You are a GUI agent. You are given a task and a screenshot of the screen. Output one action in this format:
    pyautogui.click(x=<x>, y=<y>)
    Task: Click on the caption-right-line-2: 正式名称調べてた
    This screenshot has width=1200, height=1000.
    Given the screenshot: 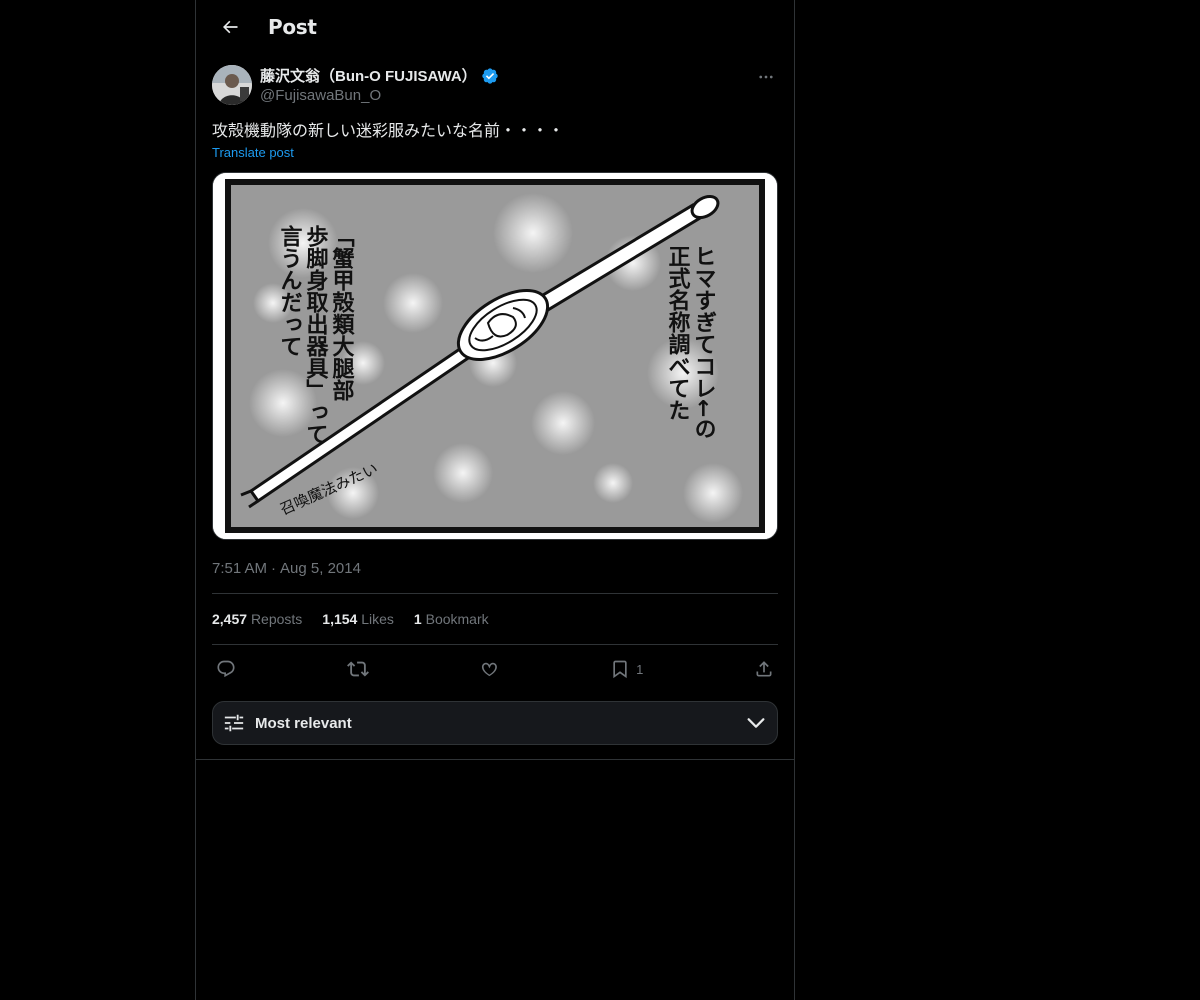 What is the action you would take?
    pyautogui.click(x=678, y=333)
    